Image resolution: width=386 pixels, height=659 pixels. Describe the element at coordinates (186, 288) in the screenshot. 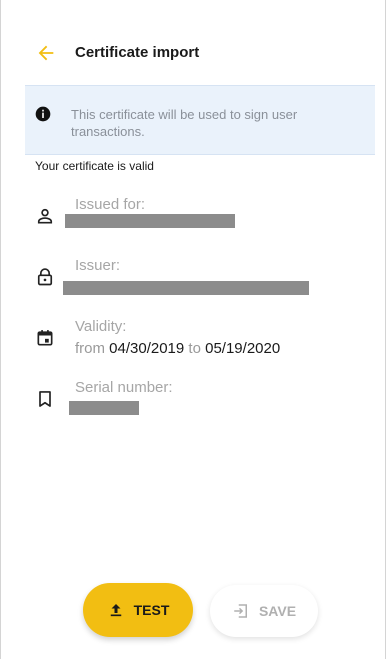

I see `issuer-value-redacted` at that location.